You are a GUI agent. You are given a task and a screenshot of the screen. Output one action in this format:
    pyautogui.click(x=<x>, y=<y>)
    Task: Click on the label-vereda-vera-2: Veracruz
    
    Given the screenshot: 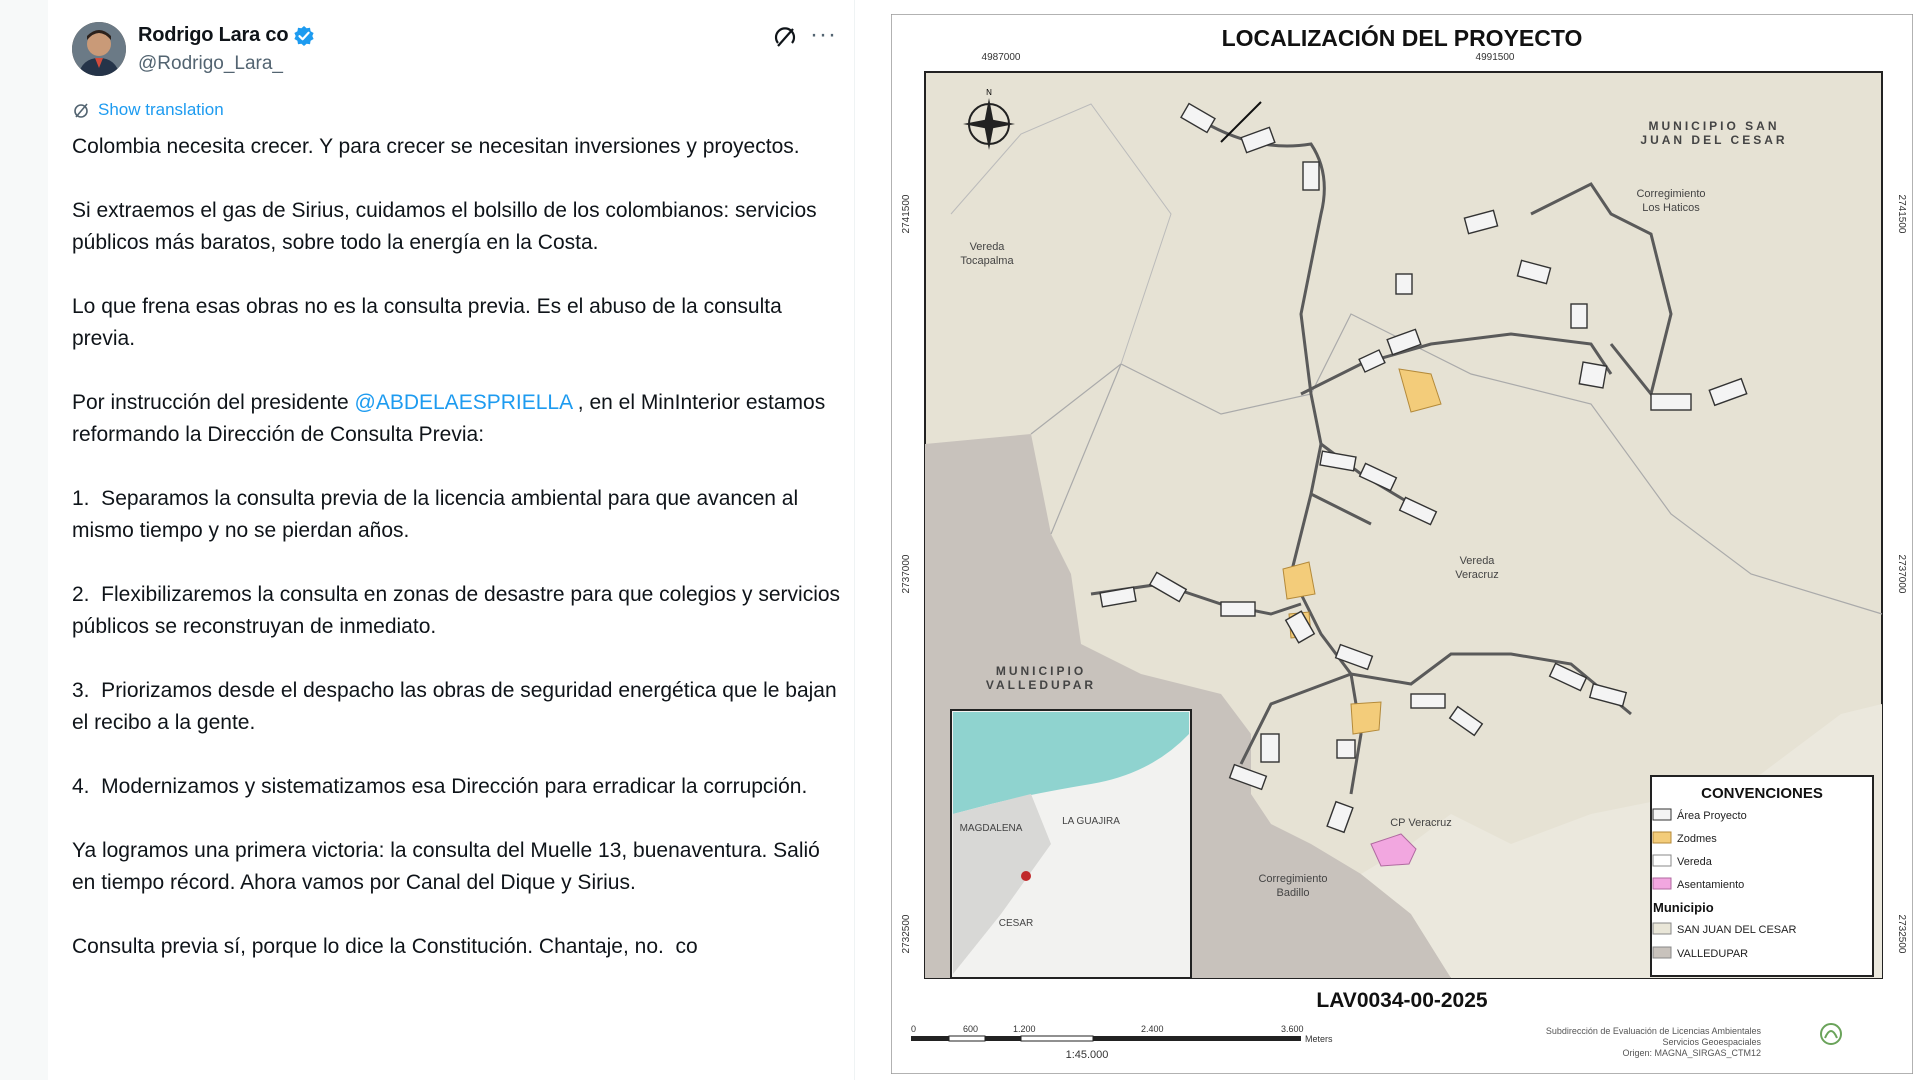 What is the action you would take?
    pyautogui.click(x=1476, y=575)
    